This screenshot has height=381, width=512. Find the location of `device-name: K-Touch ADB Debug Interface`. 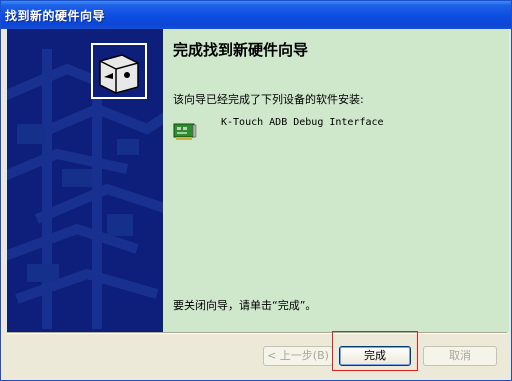

device-name: K-Touch ADB Debug Interface is located at coordinates (302, 122).